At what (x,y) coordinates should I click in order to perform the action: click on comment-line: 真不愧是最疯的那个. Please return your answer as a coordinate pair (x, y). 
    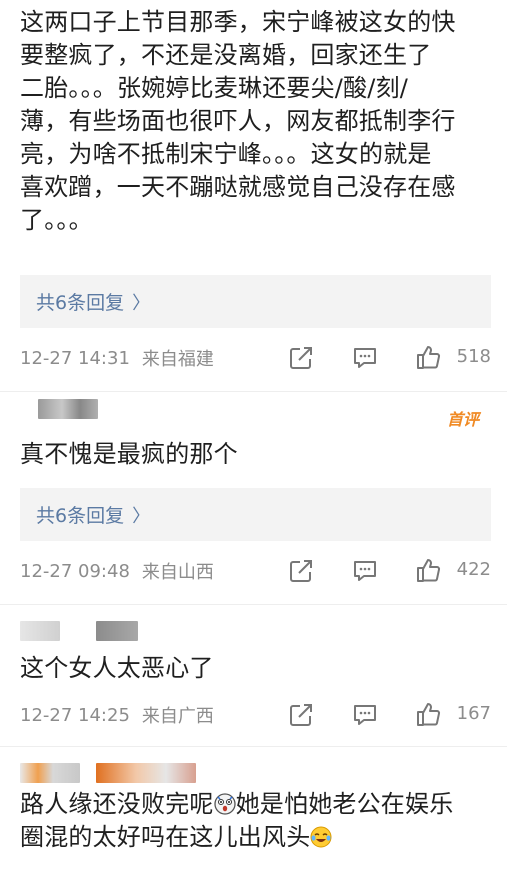
    Looking at the image, I should click on (129, 454).